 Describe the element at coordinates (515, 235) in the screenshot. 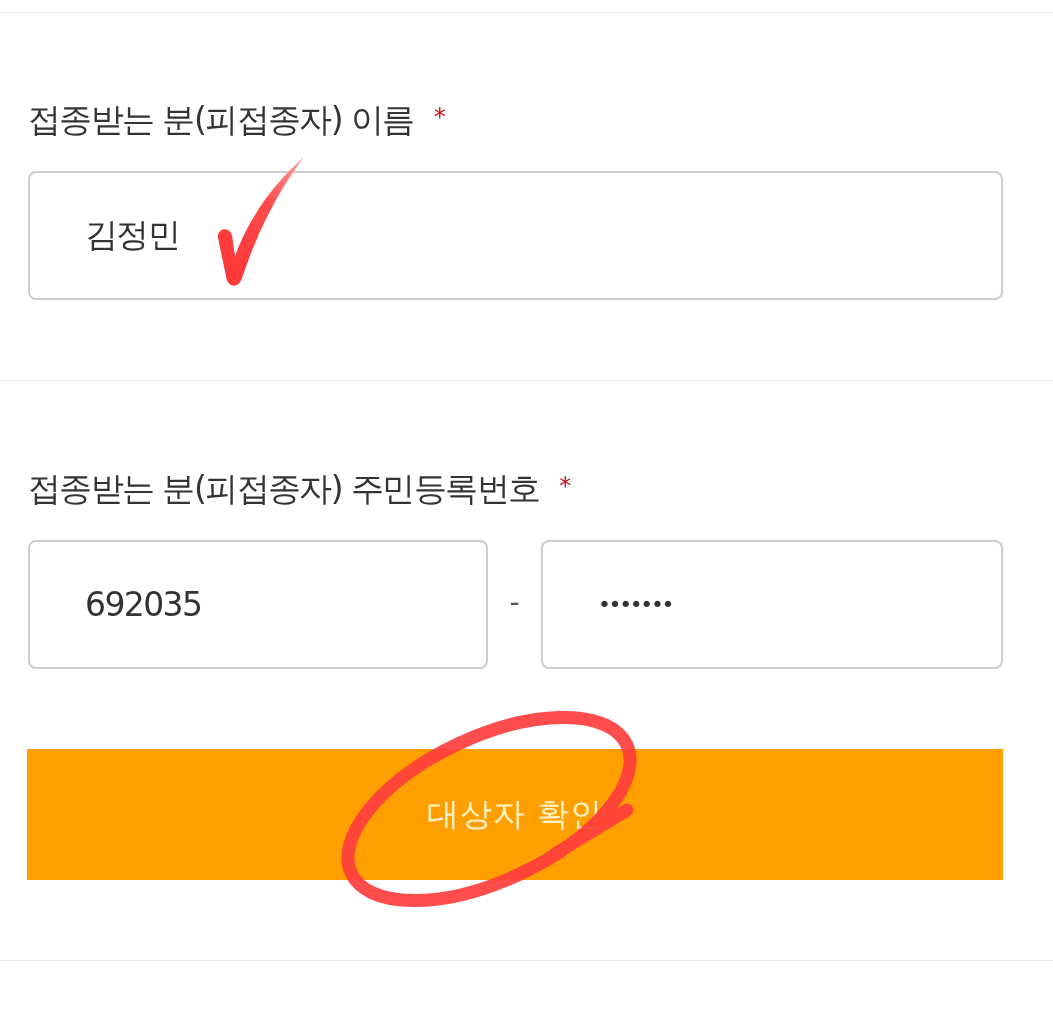

I see `input-field: 김정민` at that location.